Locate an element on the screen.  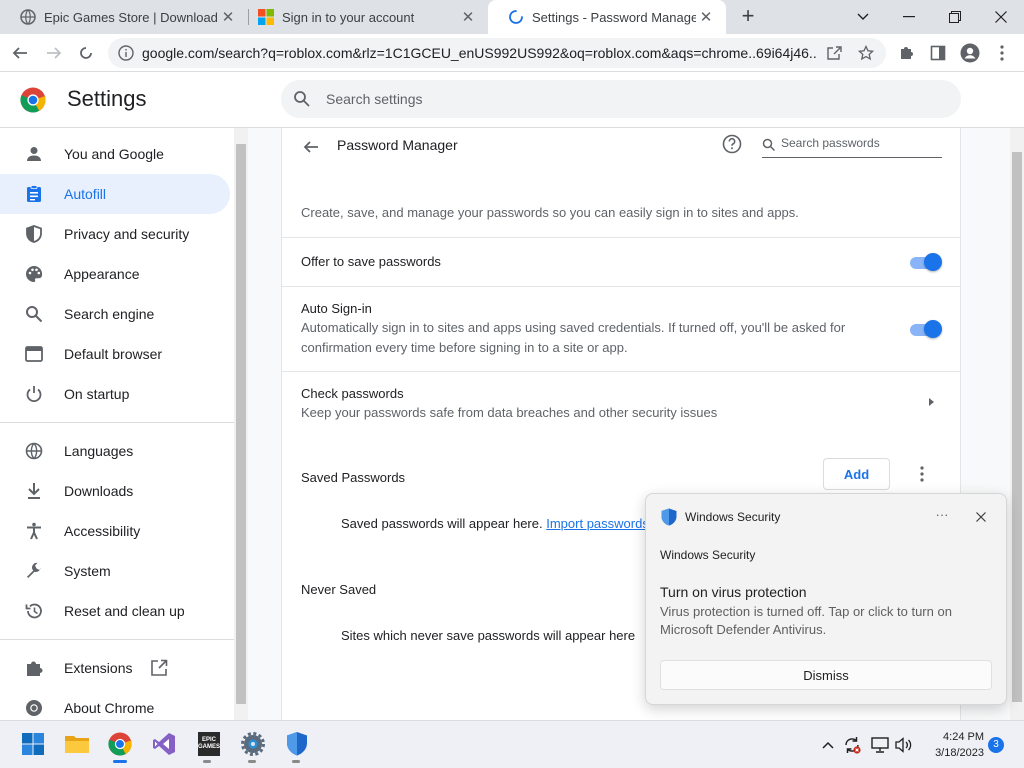
start-button is located at coordinates (33, 744).